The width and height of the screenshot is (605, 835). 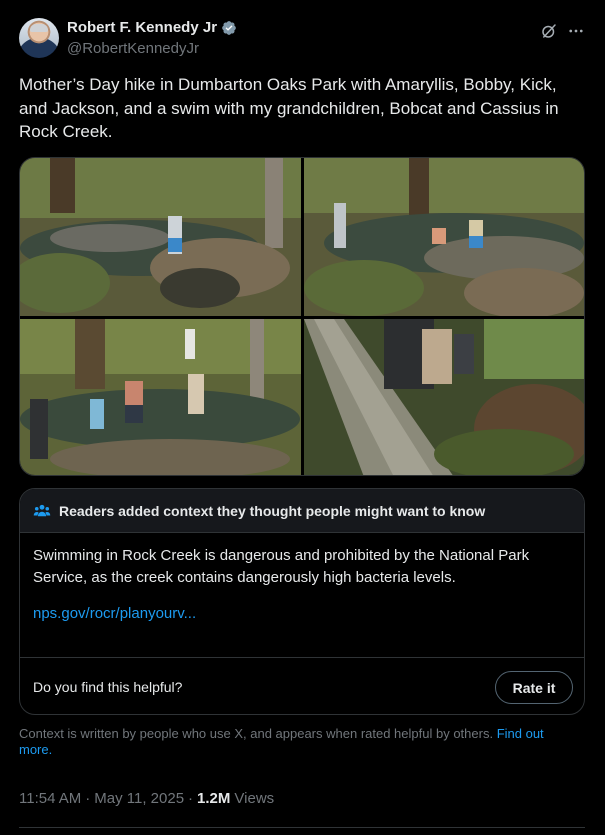 What do you see at coordinates (139, 798) in the screenshot?
I see `tweet-date: May 11, 2025` at bounding box center [139, 798].